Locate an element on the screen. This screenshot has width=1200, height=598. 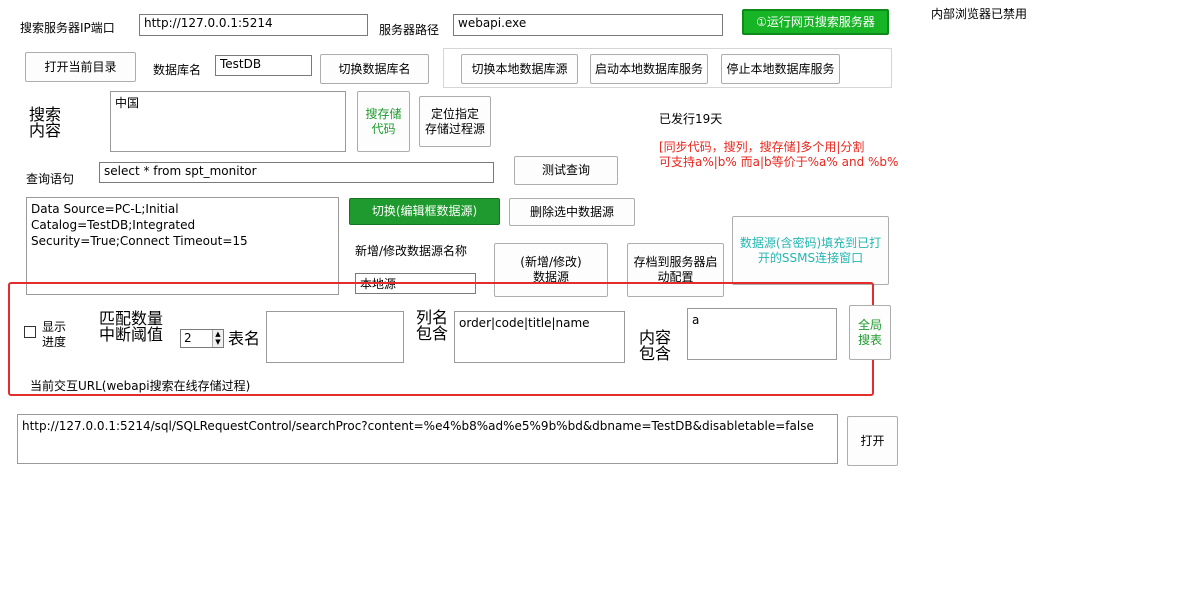
locate-proc-source-button: 定位指定 存储过程源 is located at coordinates (455, 121).